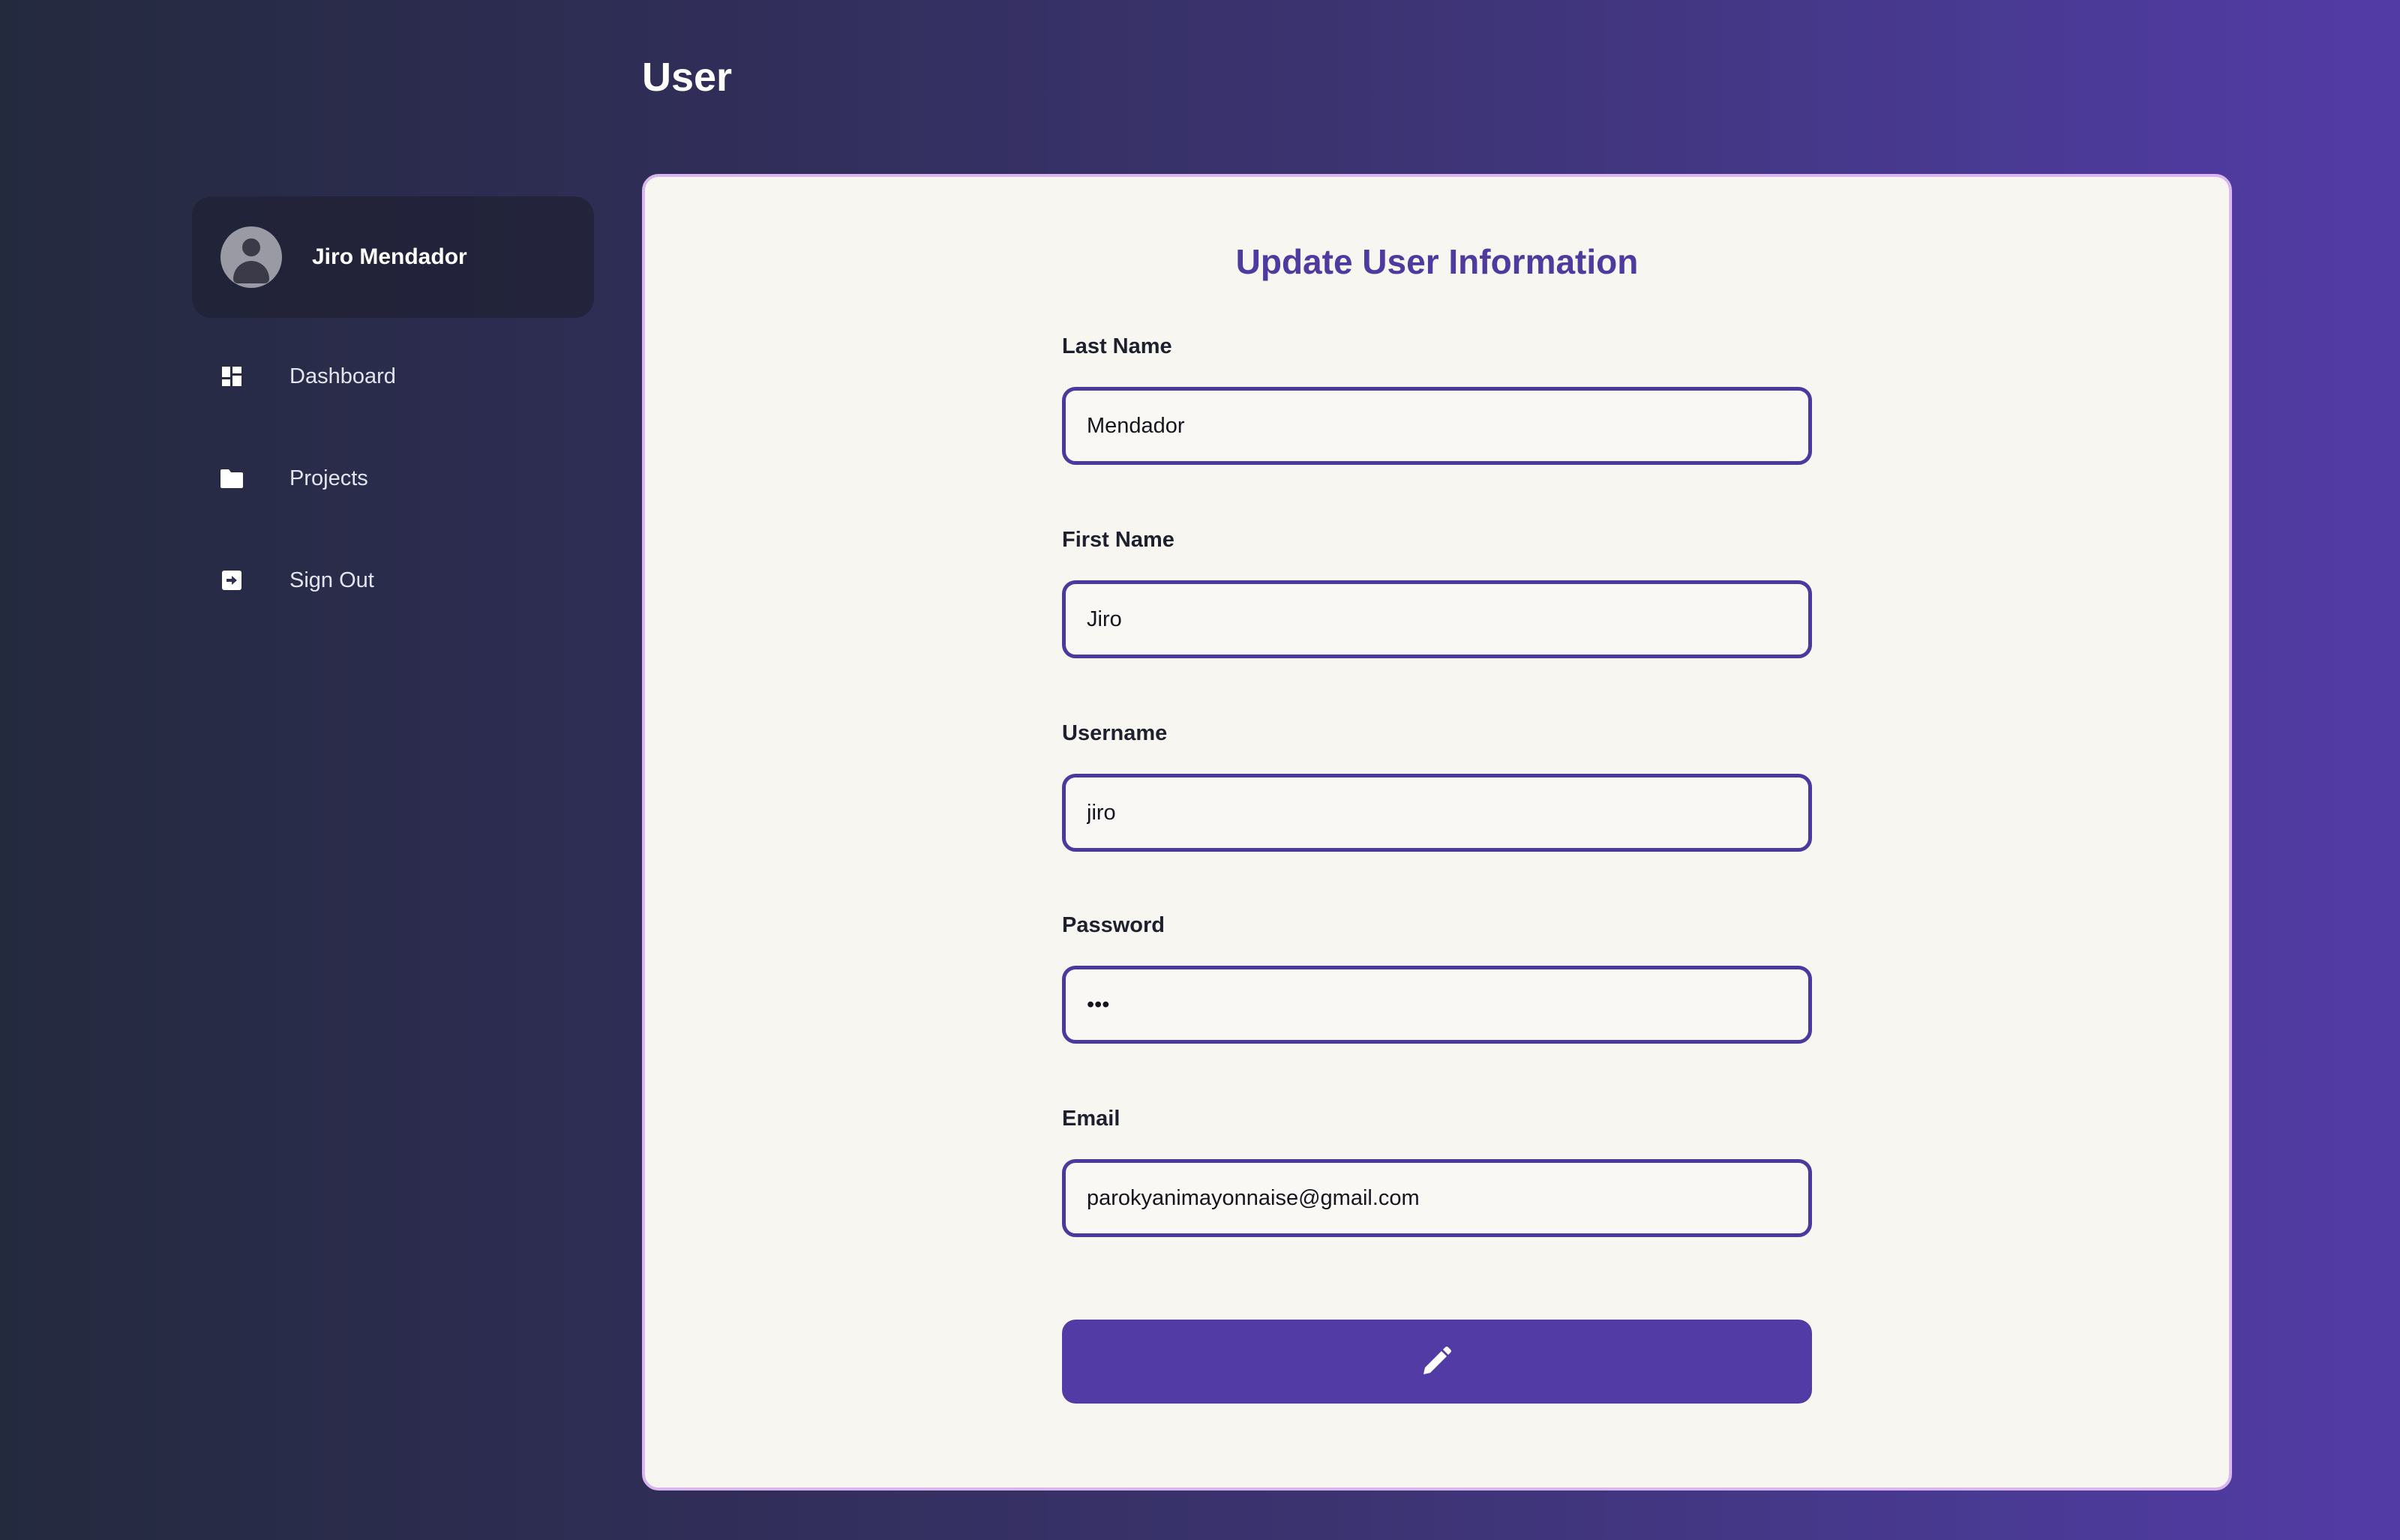  Describe the element at coordinates (1115, 733) in the screenshot. I see `username-label: Username` at that location.